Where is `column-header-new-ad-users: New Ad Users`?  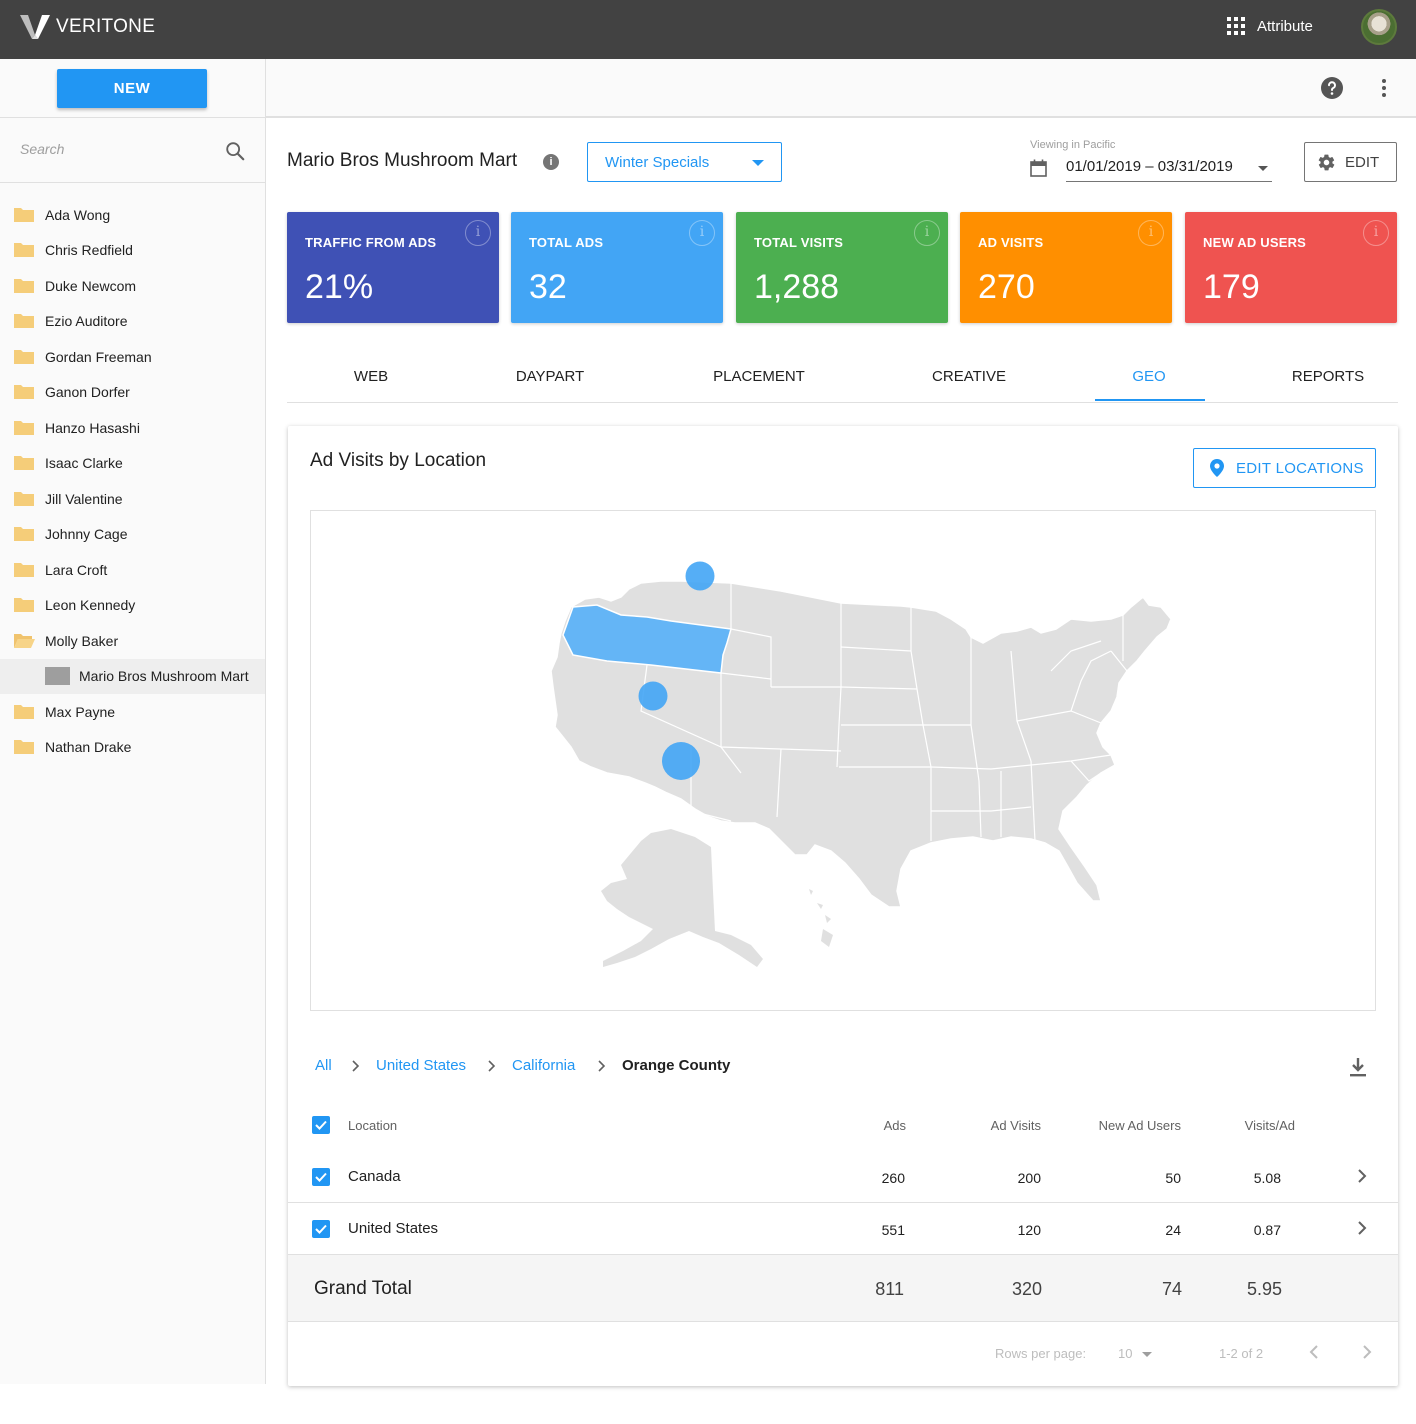
column-header-new-ad-users: New Ad Users is located at coordinates (1140, 1125).